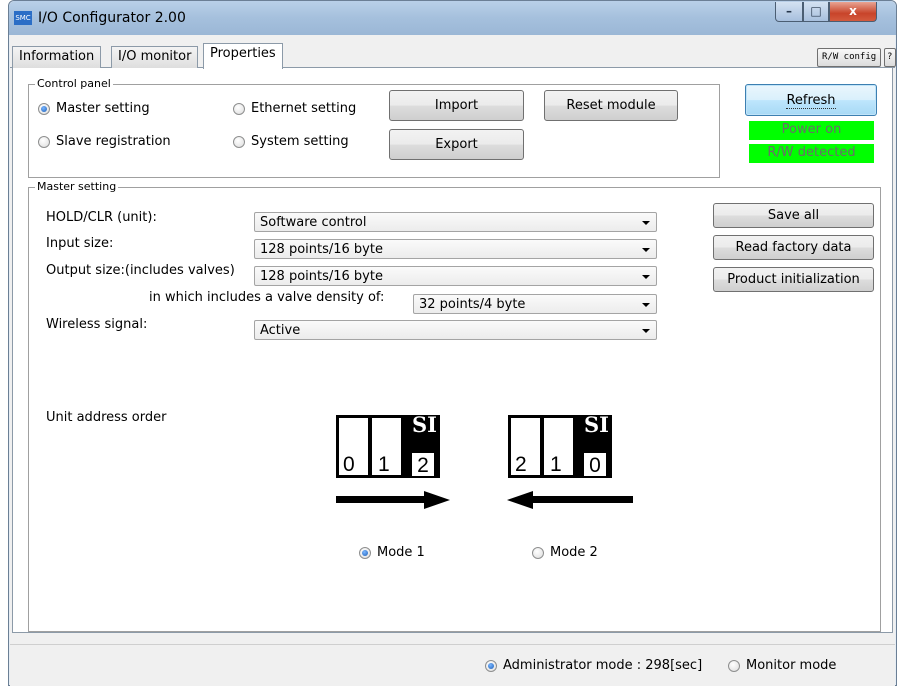 The height and width of the screenshot is (686, 897). I want to click on wireless-signal-label: Wireless signal:, so click(97, 324).